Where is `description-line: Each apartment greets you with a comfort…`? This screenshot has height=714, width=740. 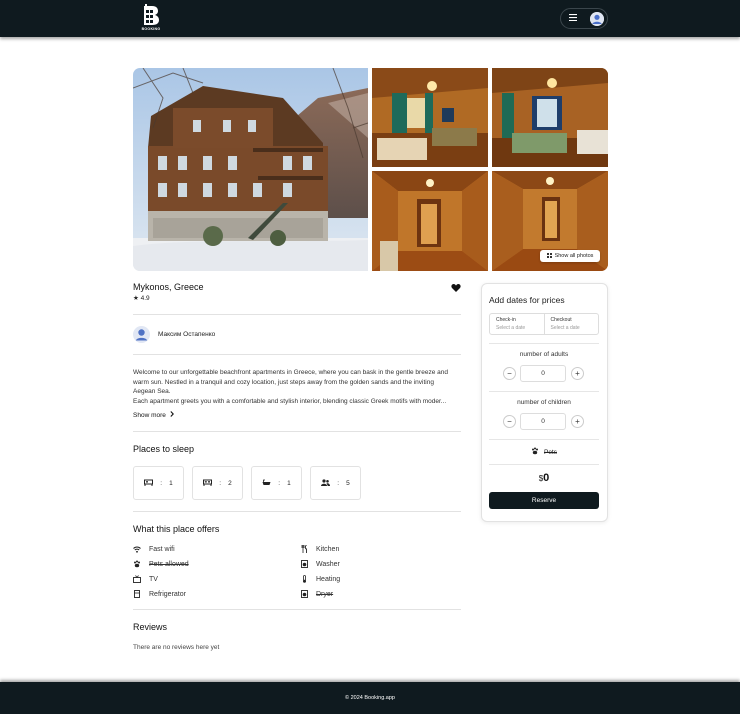
description-line: Each apartment greets you with a comfort… is located at coordinates (290, 401).